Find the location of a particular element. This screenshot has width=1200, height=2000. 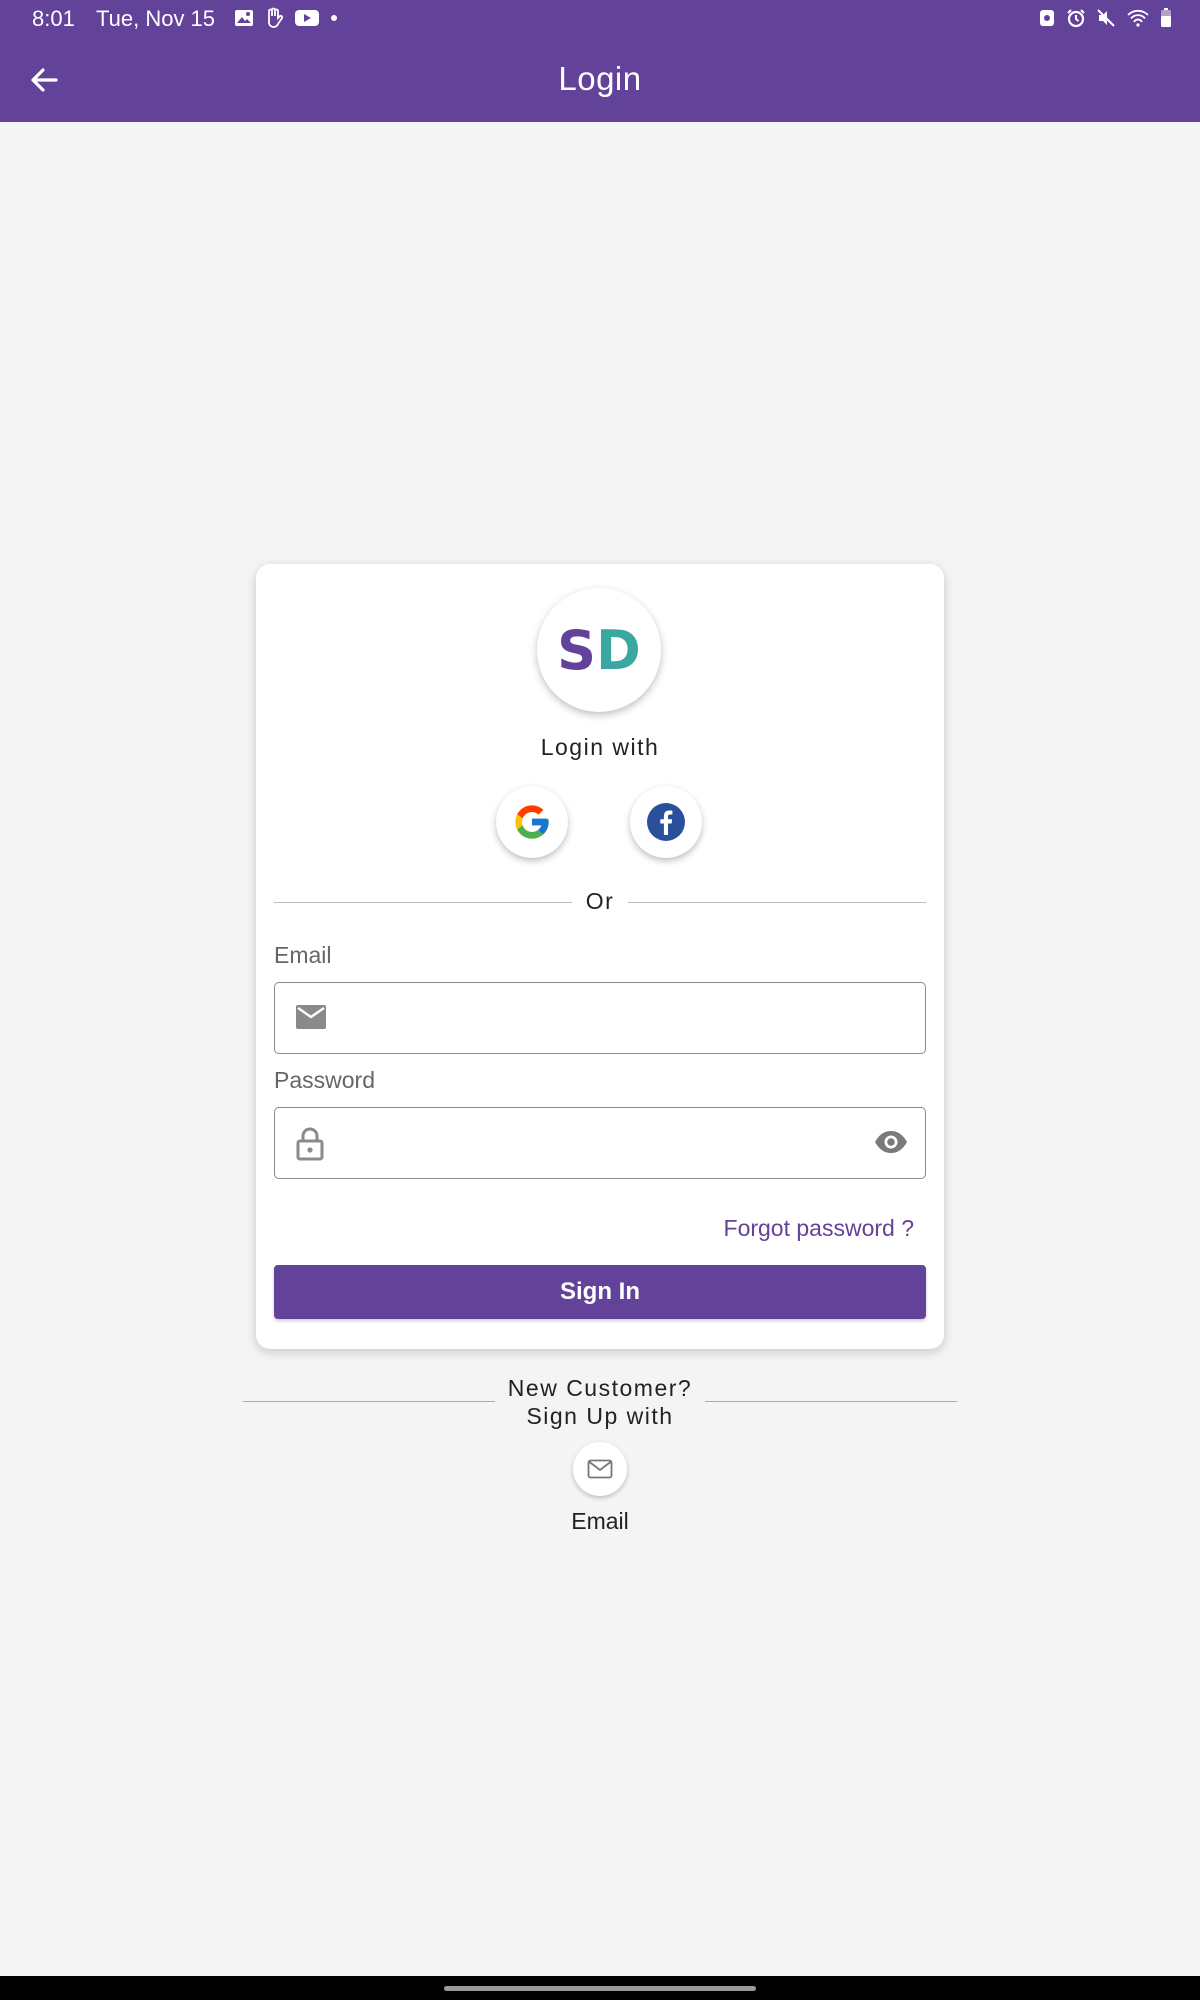

system-nav-bar is located at coordinates (600, 1988).